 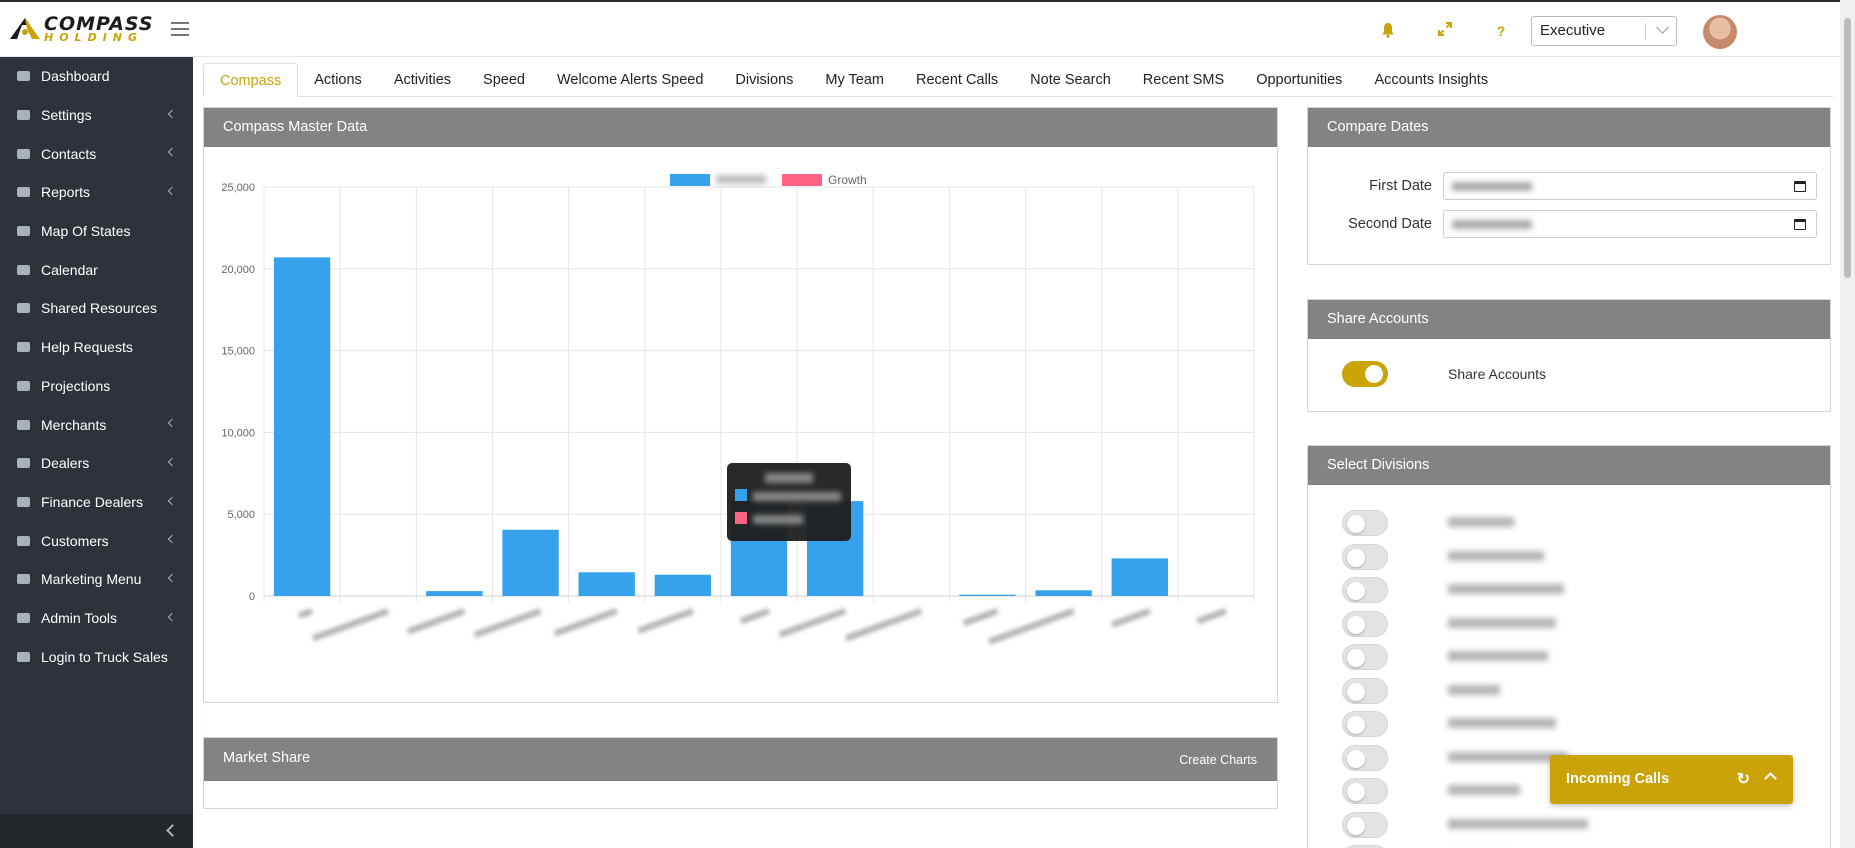 What do you see at coordinates (1671, 779) in the screenshot?
I see `incoming-calls-widget: Incoming Calls ↻` at bounding box center [1671, 779].